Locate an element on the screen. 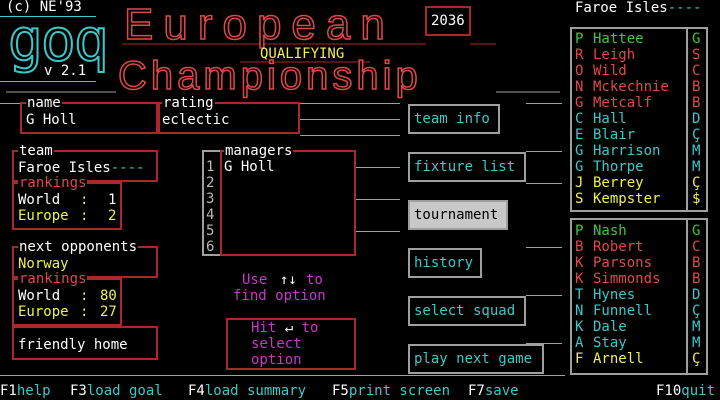 The image size is (720, 400). hint-select: select is located at coordinates (276, 344).